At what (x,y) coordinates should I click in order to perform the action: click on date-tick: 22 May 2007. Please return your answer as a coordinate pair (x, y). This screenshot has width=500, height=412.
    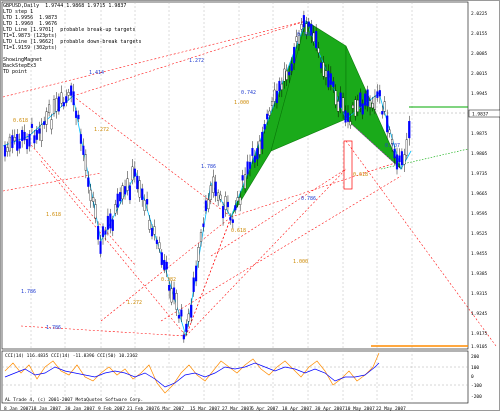
    Looking at the image, I should click on (391, 409).